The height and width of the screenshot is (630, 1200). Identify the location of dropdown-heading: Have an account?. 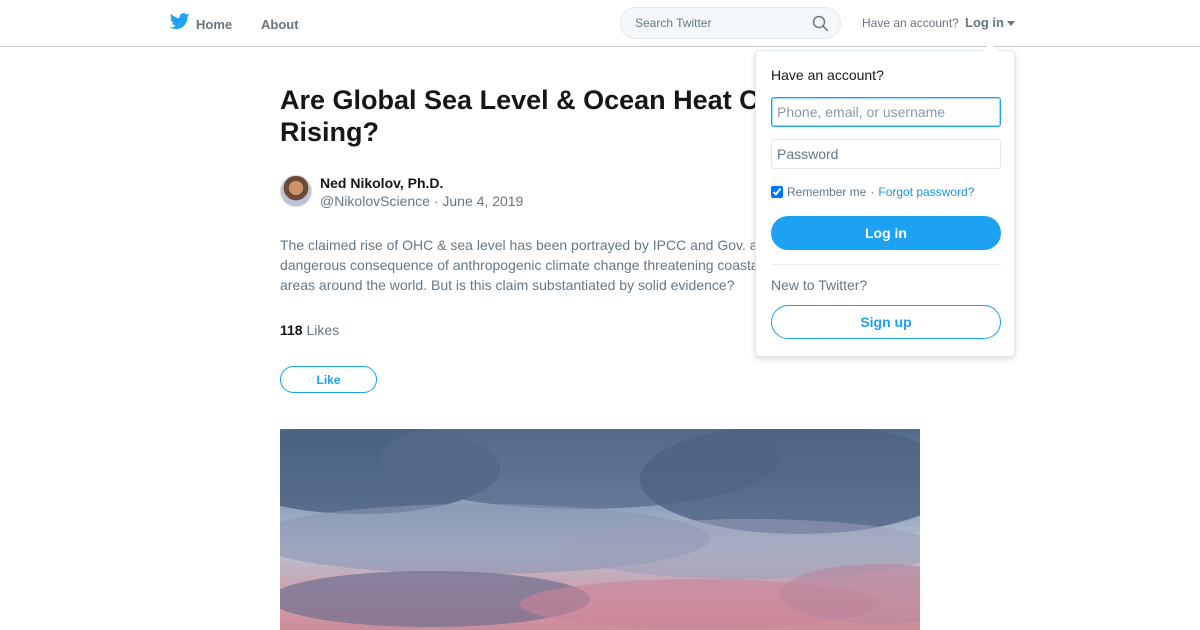
(827, 75).